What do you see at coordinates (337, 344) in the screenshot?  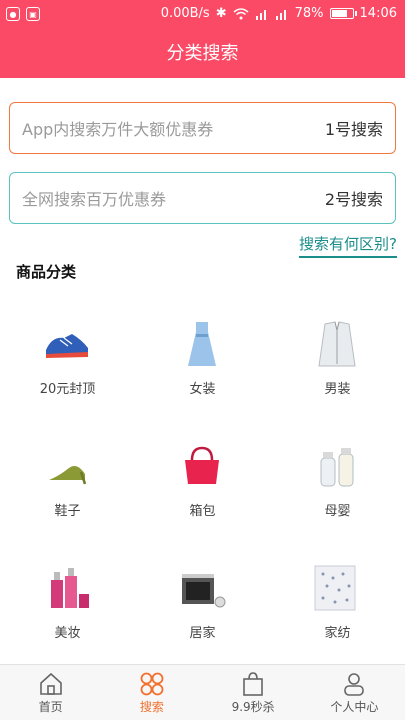 I see `suit-icon` at bounding box center [337, 344].